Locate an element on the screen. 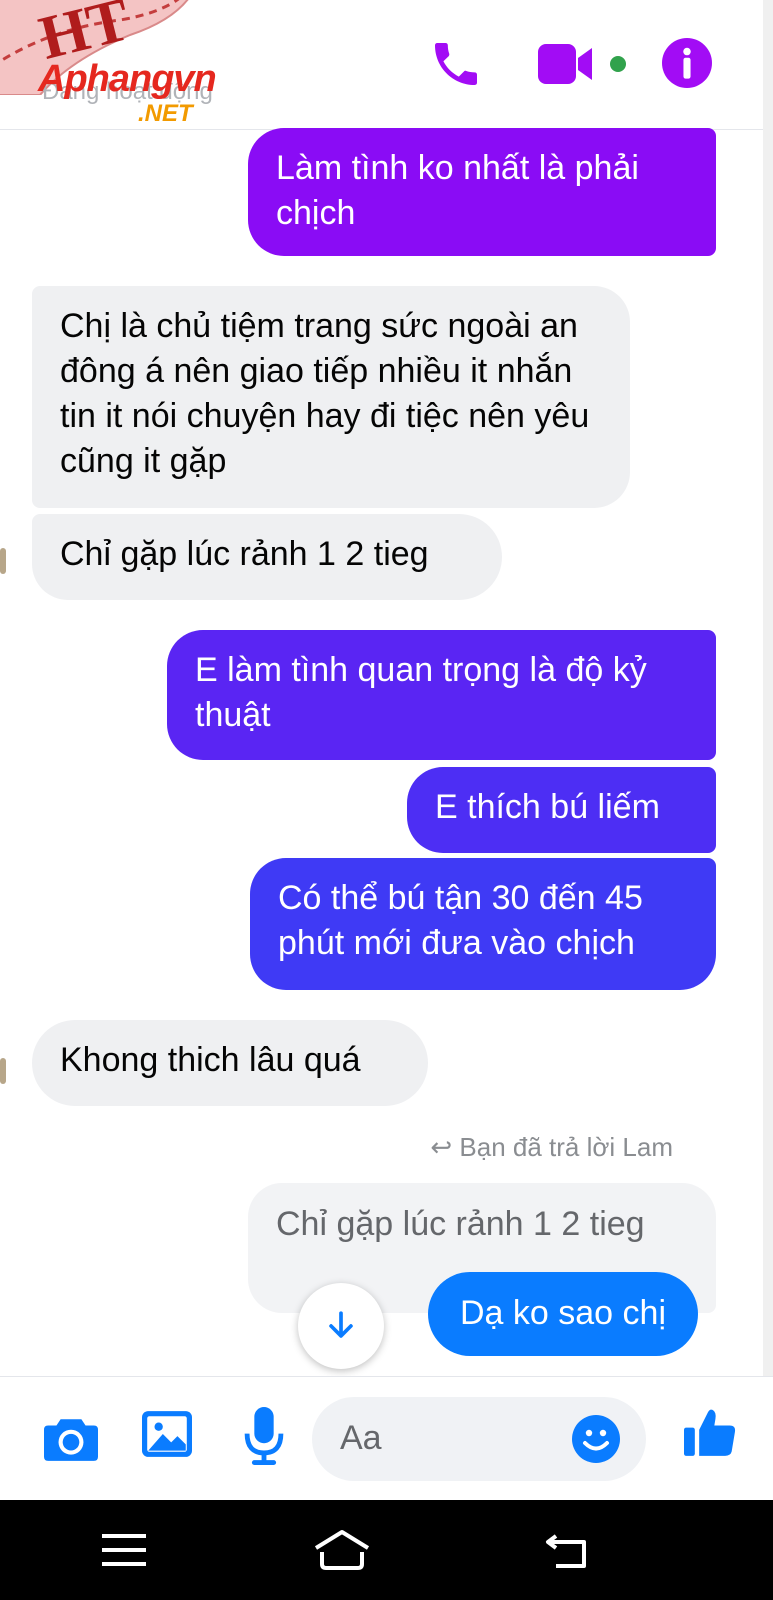 The width and height of the screenshot is (773, 1600). message-outgoing: E thích bú liếm is located at coordinates (561, 810).